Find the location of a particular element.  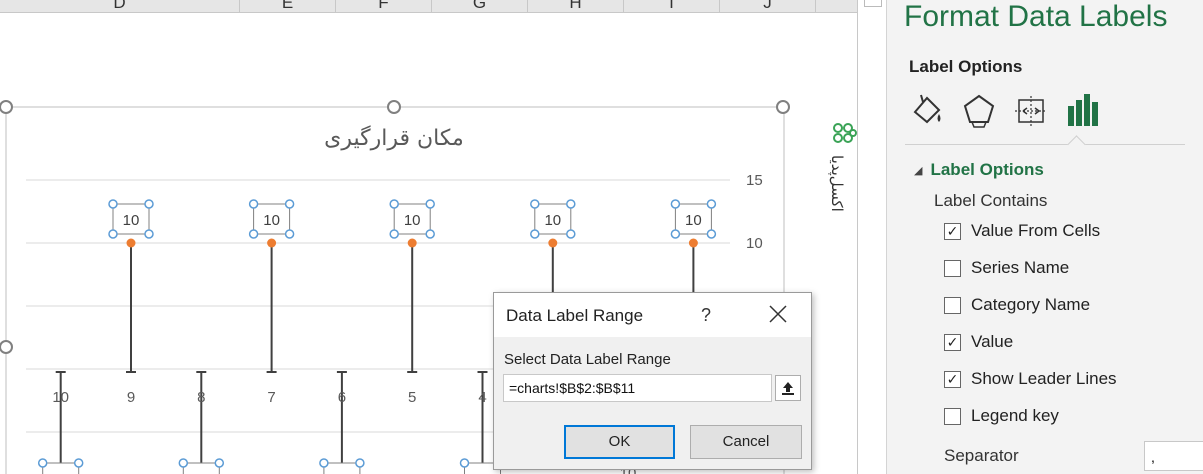

x-tick-label: 6 is located at coordinates (342, 397).